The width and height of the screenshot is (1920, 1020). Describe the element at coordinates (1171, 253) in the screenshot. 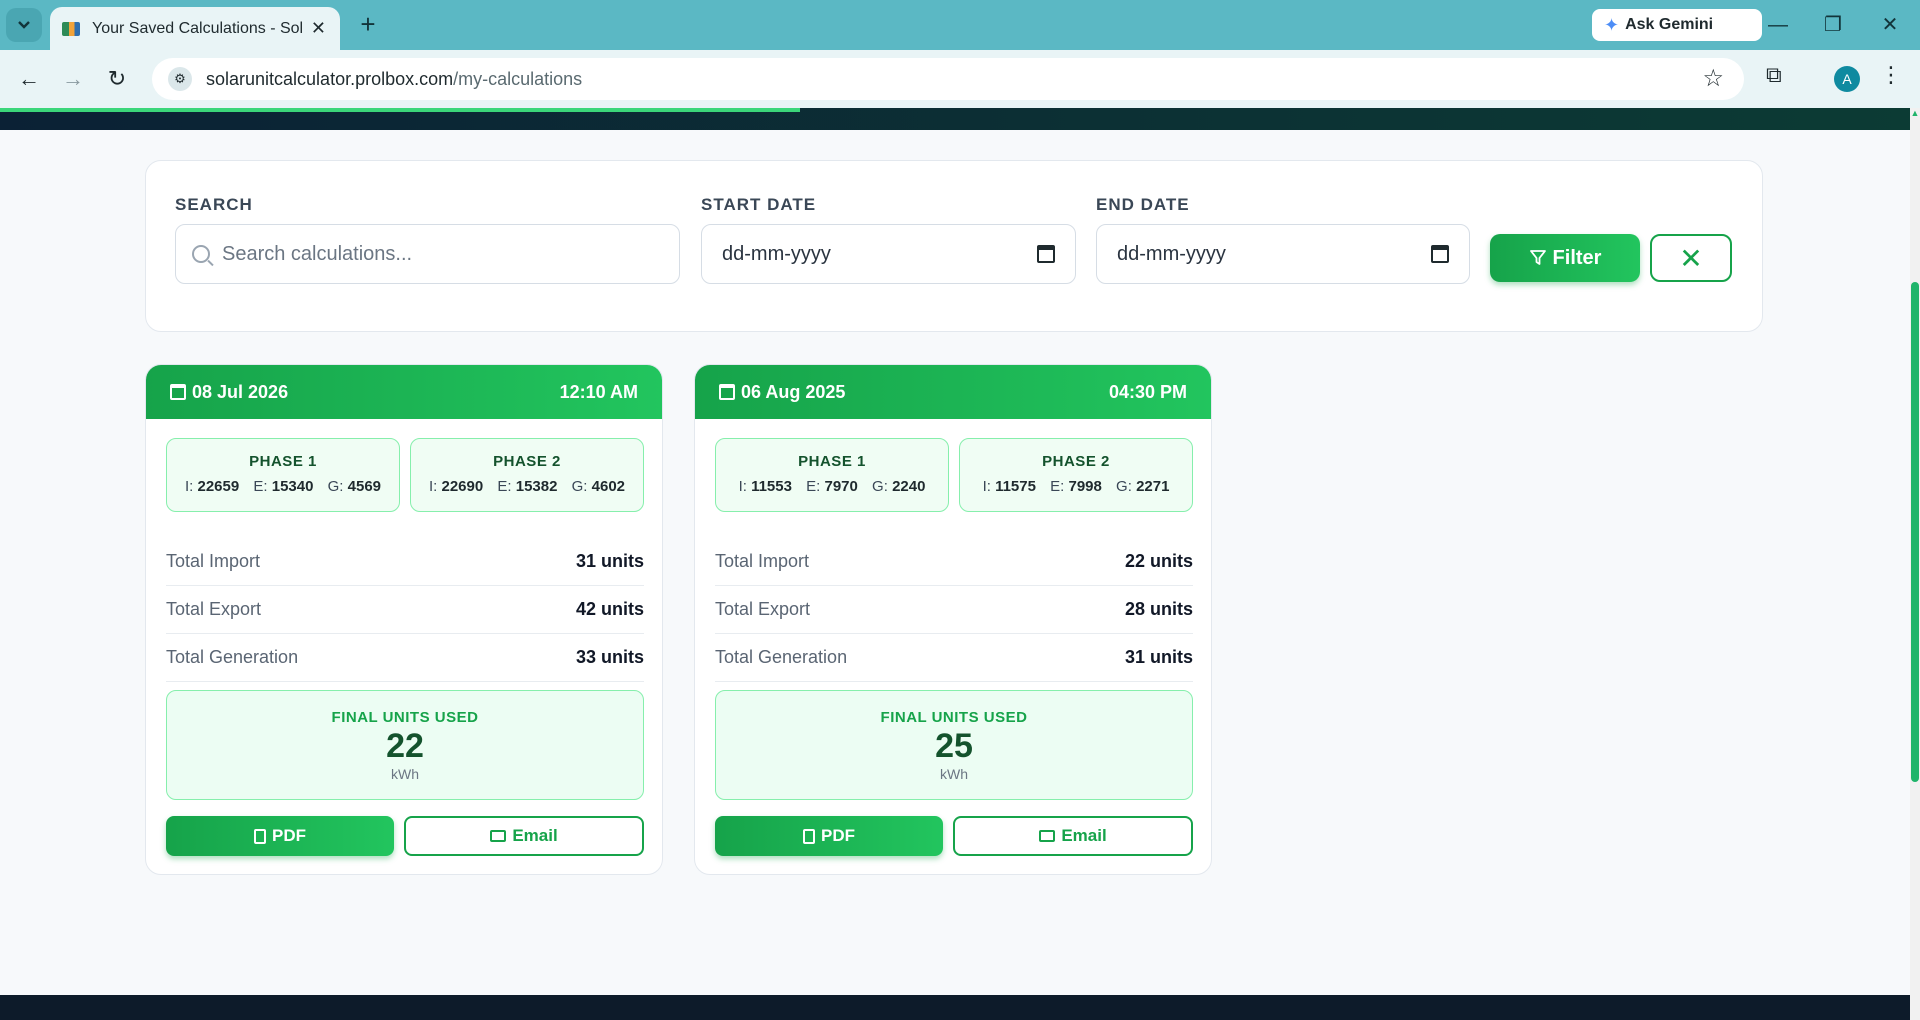

I see `end-date-placeholder: dd-mm-yyyy` at that location.